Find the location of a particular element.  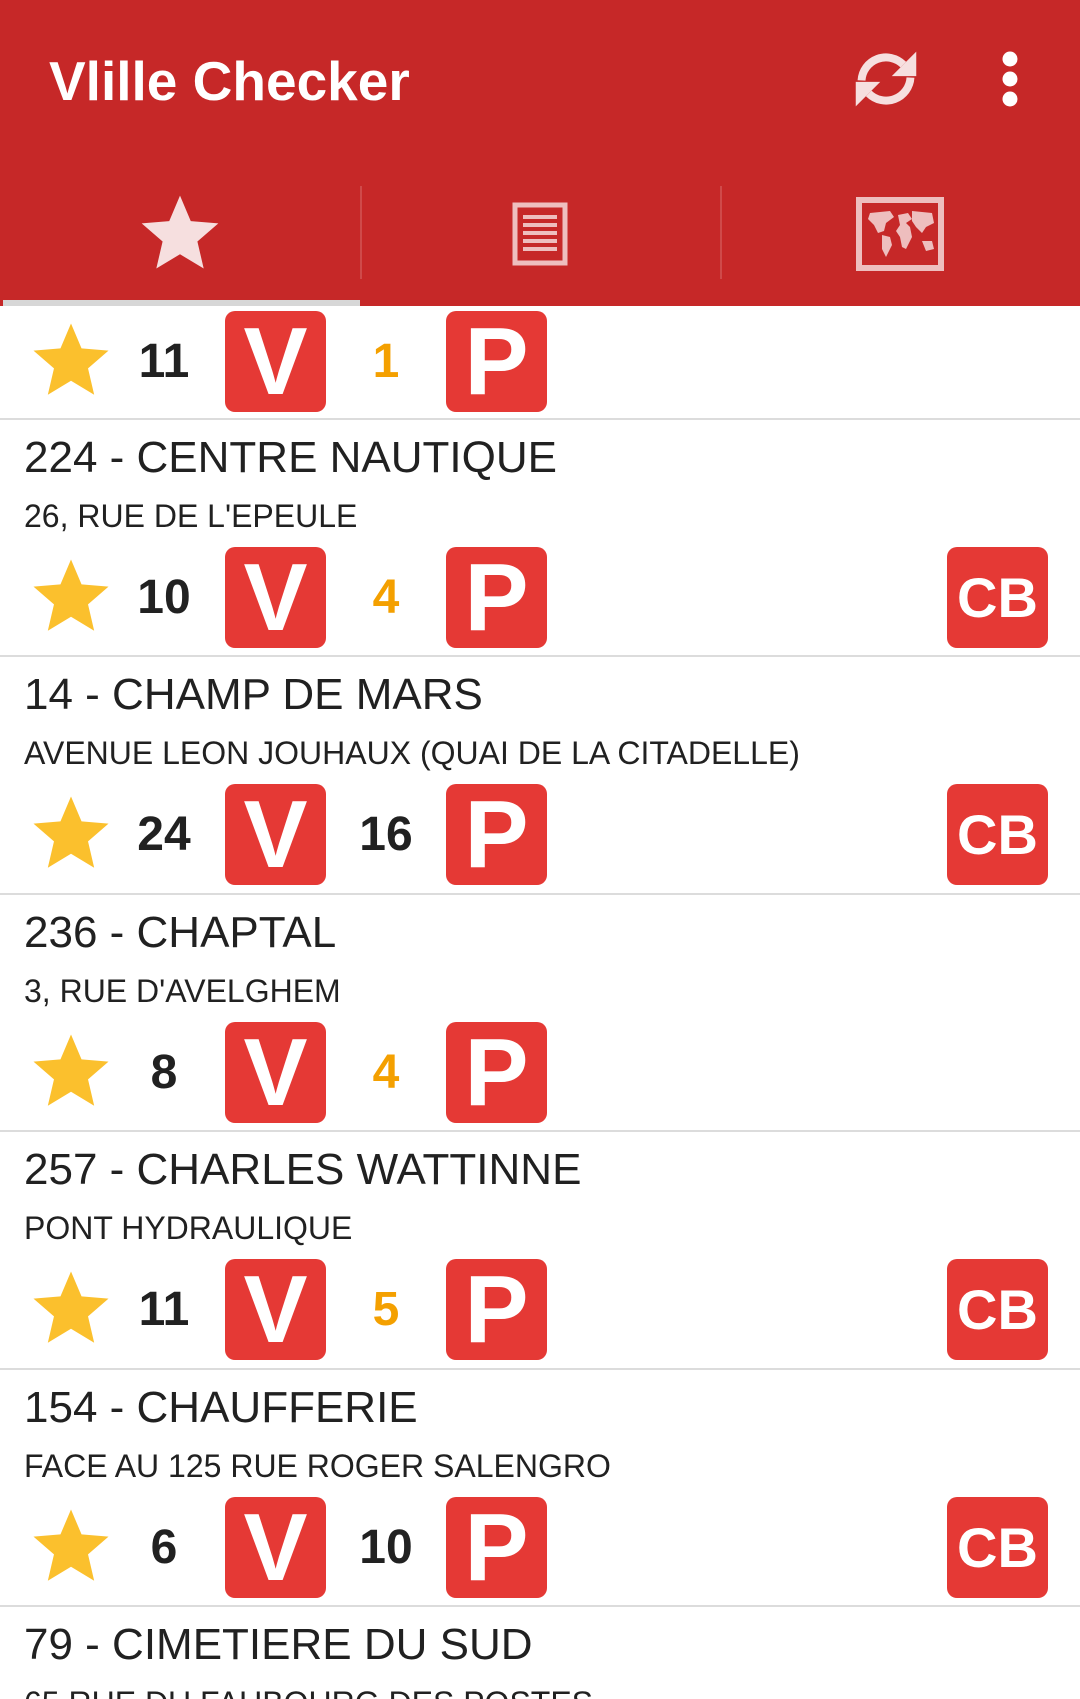

list-icon is located at coordinates (540, 234).